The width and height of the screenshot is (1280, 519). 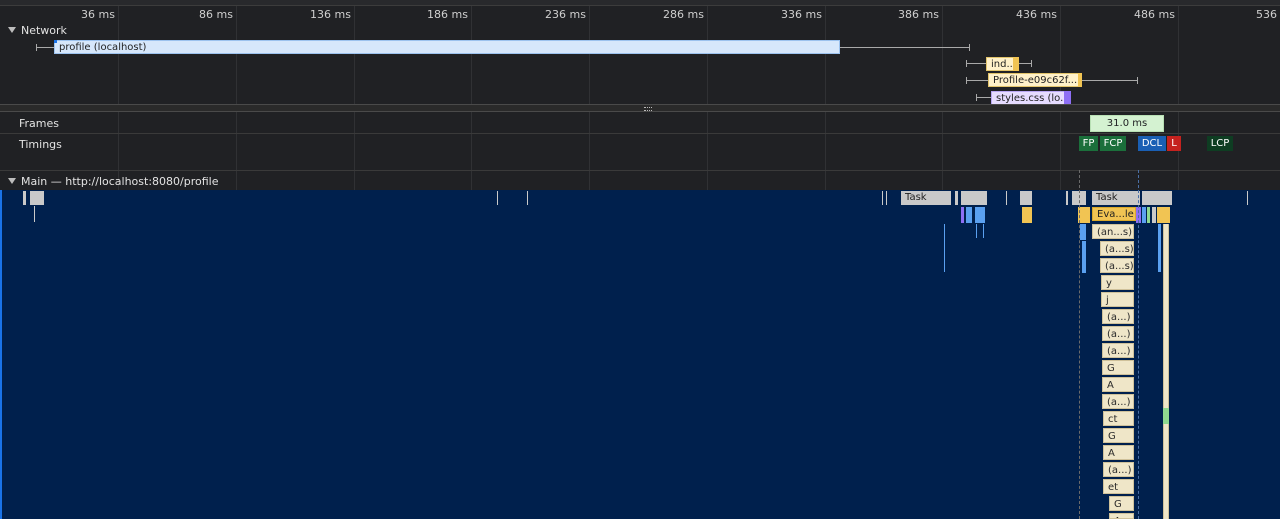 I want to click on ruler-tick: 486 ms, so click(x=1154, y=14).